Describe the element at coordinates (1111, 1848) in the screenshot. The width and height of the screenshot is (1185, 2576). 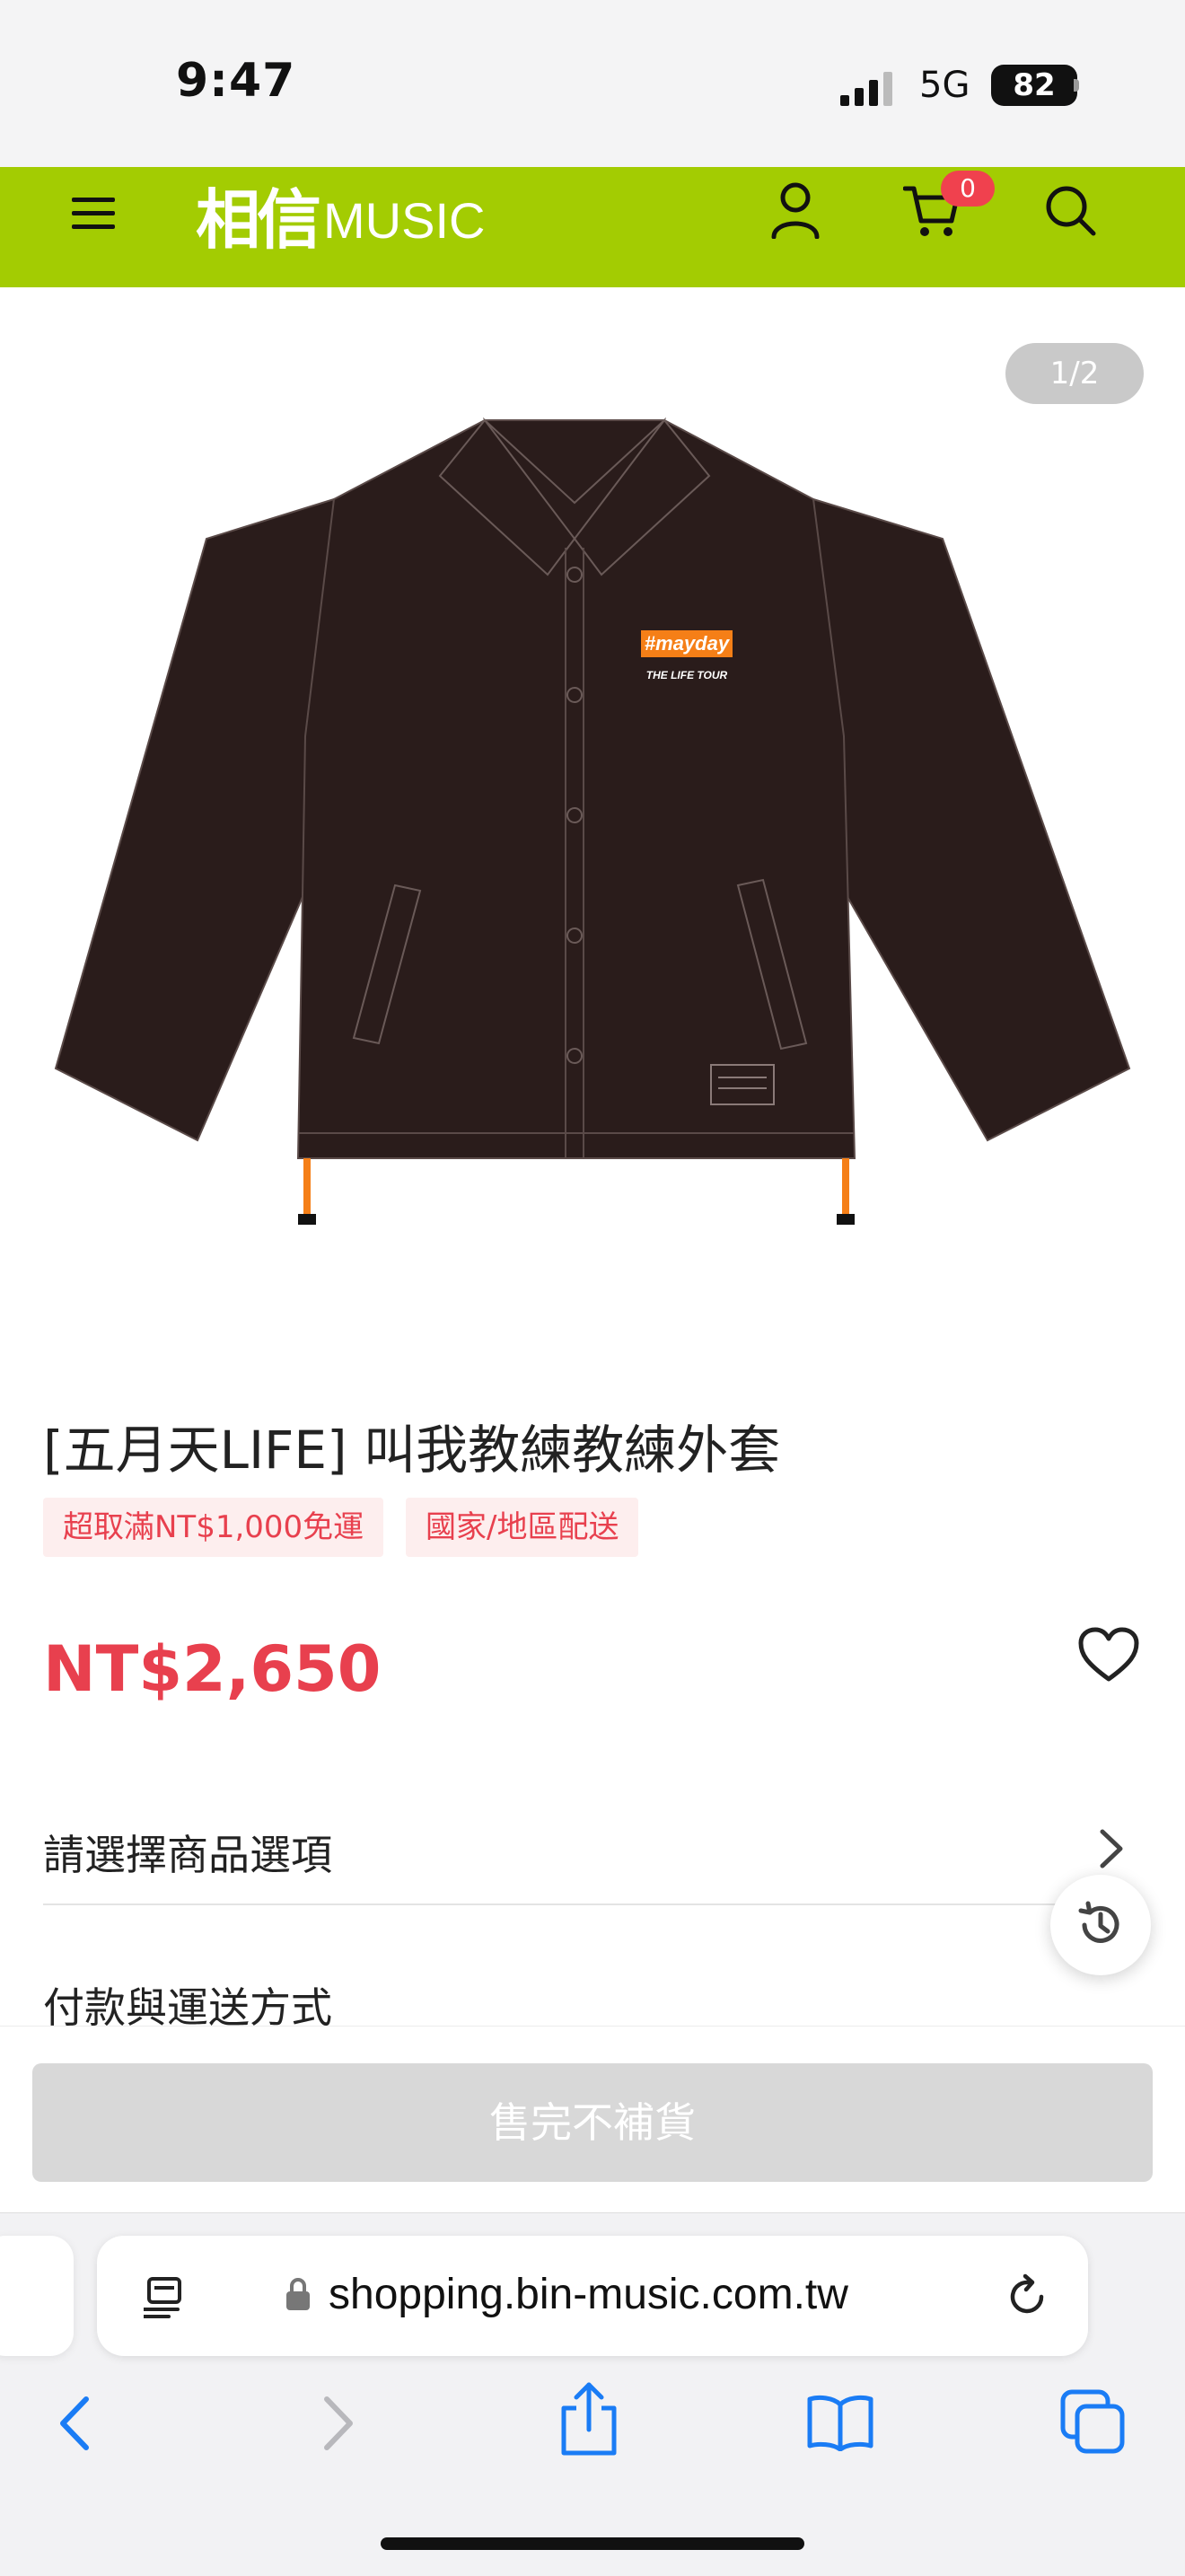
I see `chevron-right-icon` at that location.